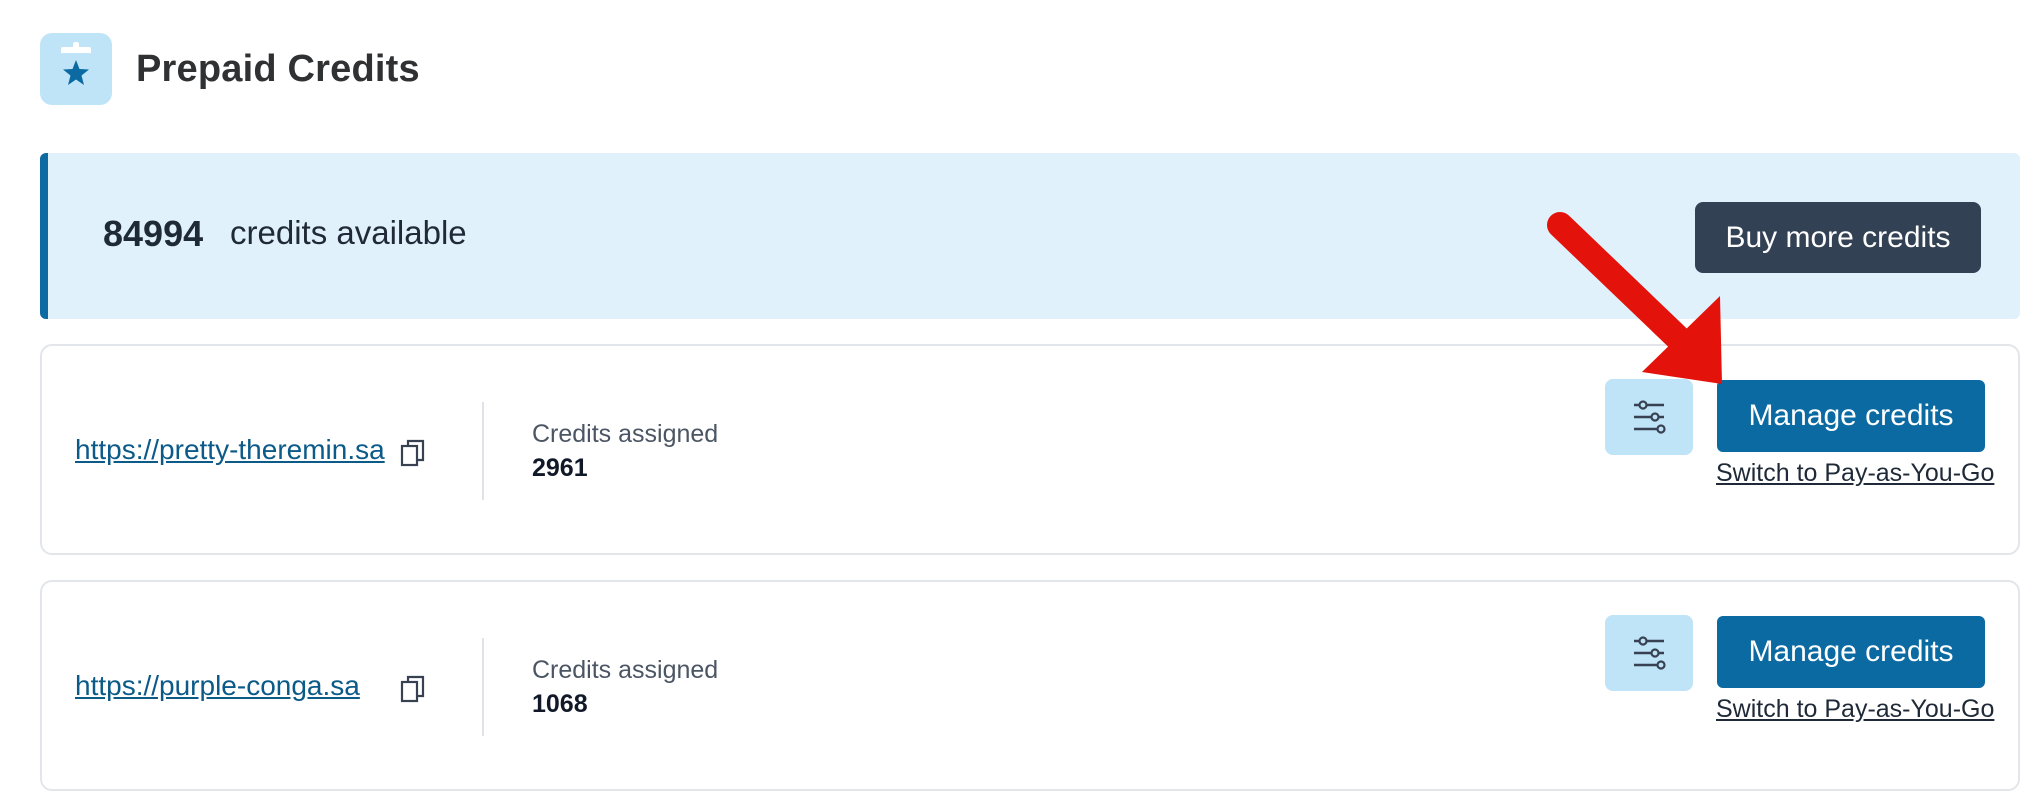  What do you see at coordinates (560, 704) in the screenshot?
I see `credits-assigned-value: 1068` at bounding box center [560, 704].